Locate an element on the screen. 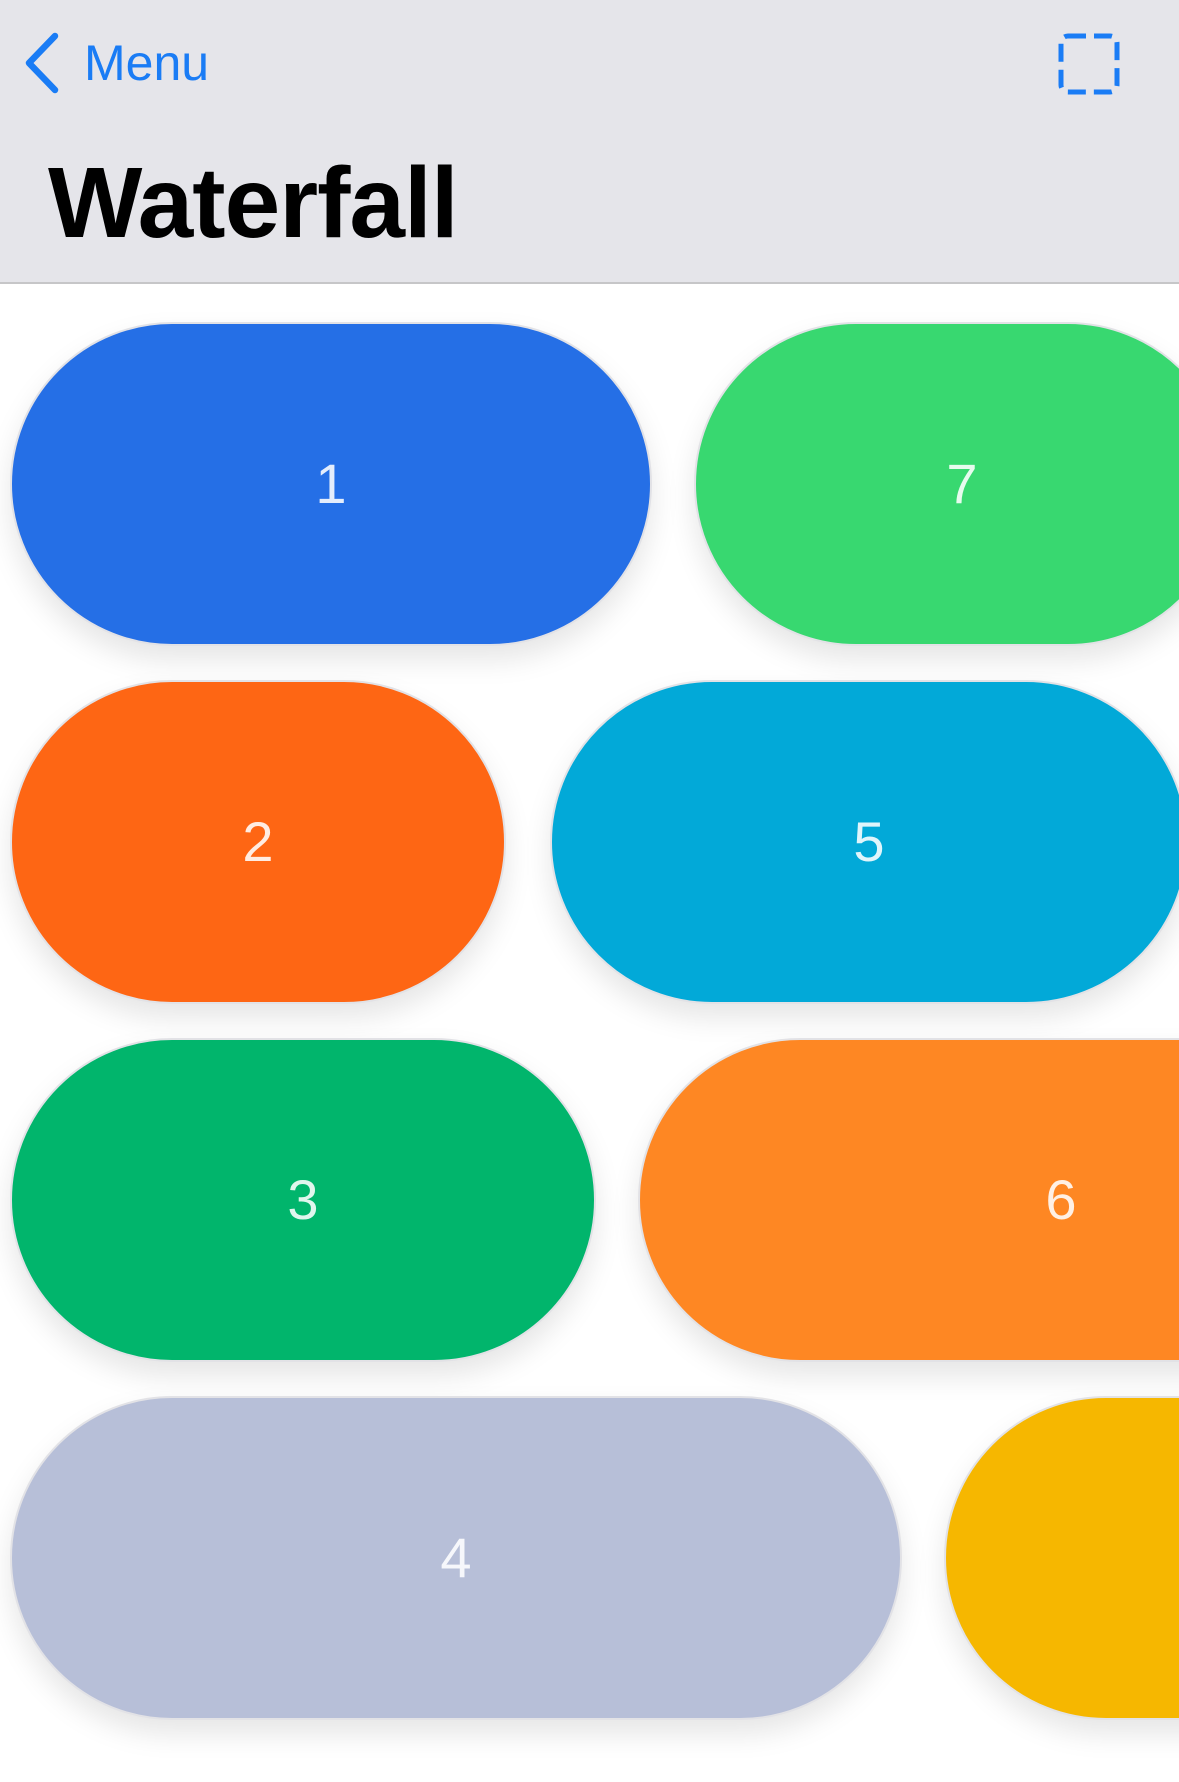 This screenshot has width=1179, height=1782. tile-label: 4 is located at coordinates (456, 1557).